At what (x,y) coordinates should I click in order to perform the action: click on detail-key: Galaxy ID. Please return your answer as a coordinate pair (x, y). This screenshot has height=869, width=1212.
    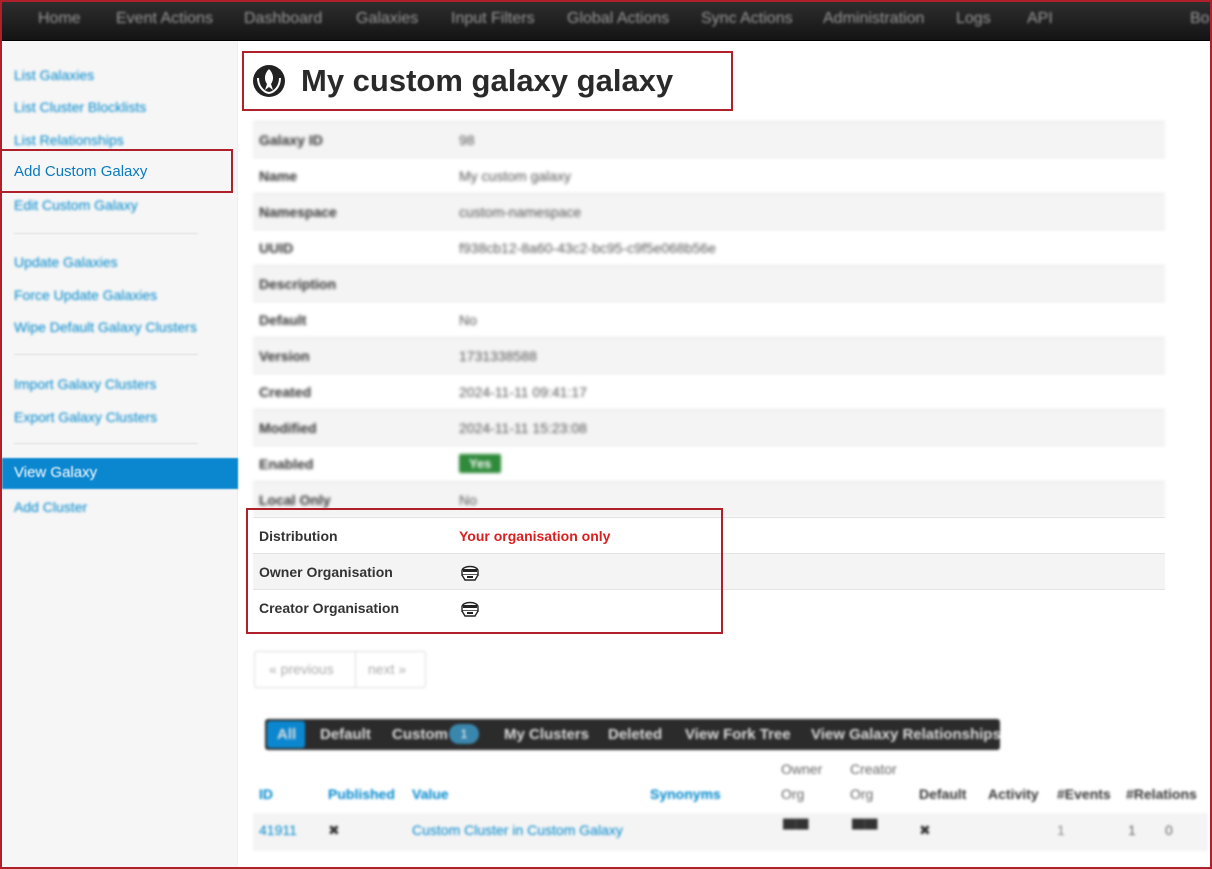
    Looking at the image, I should click on (291, 140).